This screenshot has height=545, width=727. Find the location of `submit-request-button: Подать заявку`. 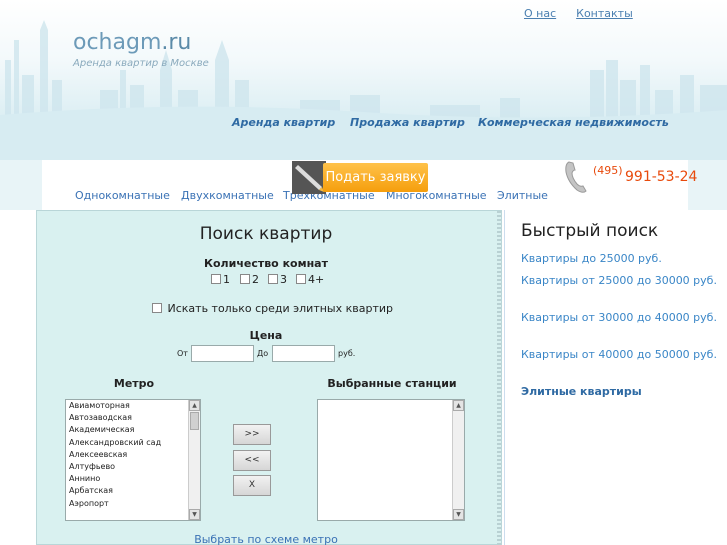

submit-request-button: Подать заявку is located at coordinates (364, 177).